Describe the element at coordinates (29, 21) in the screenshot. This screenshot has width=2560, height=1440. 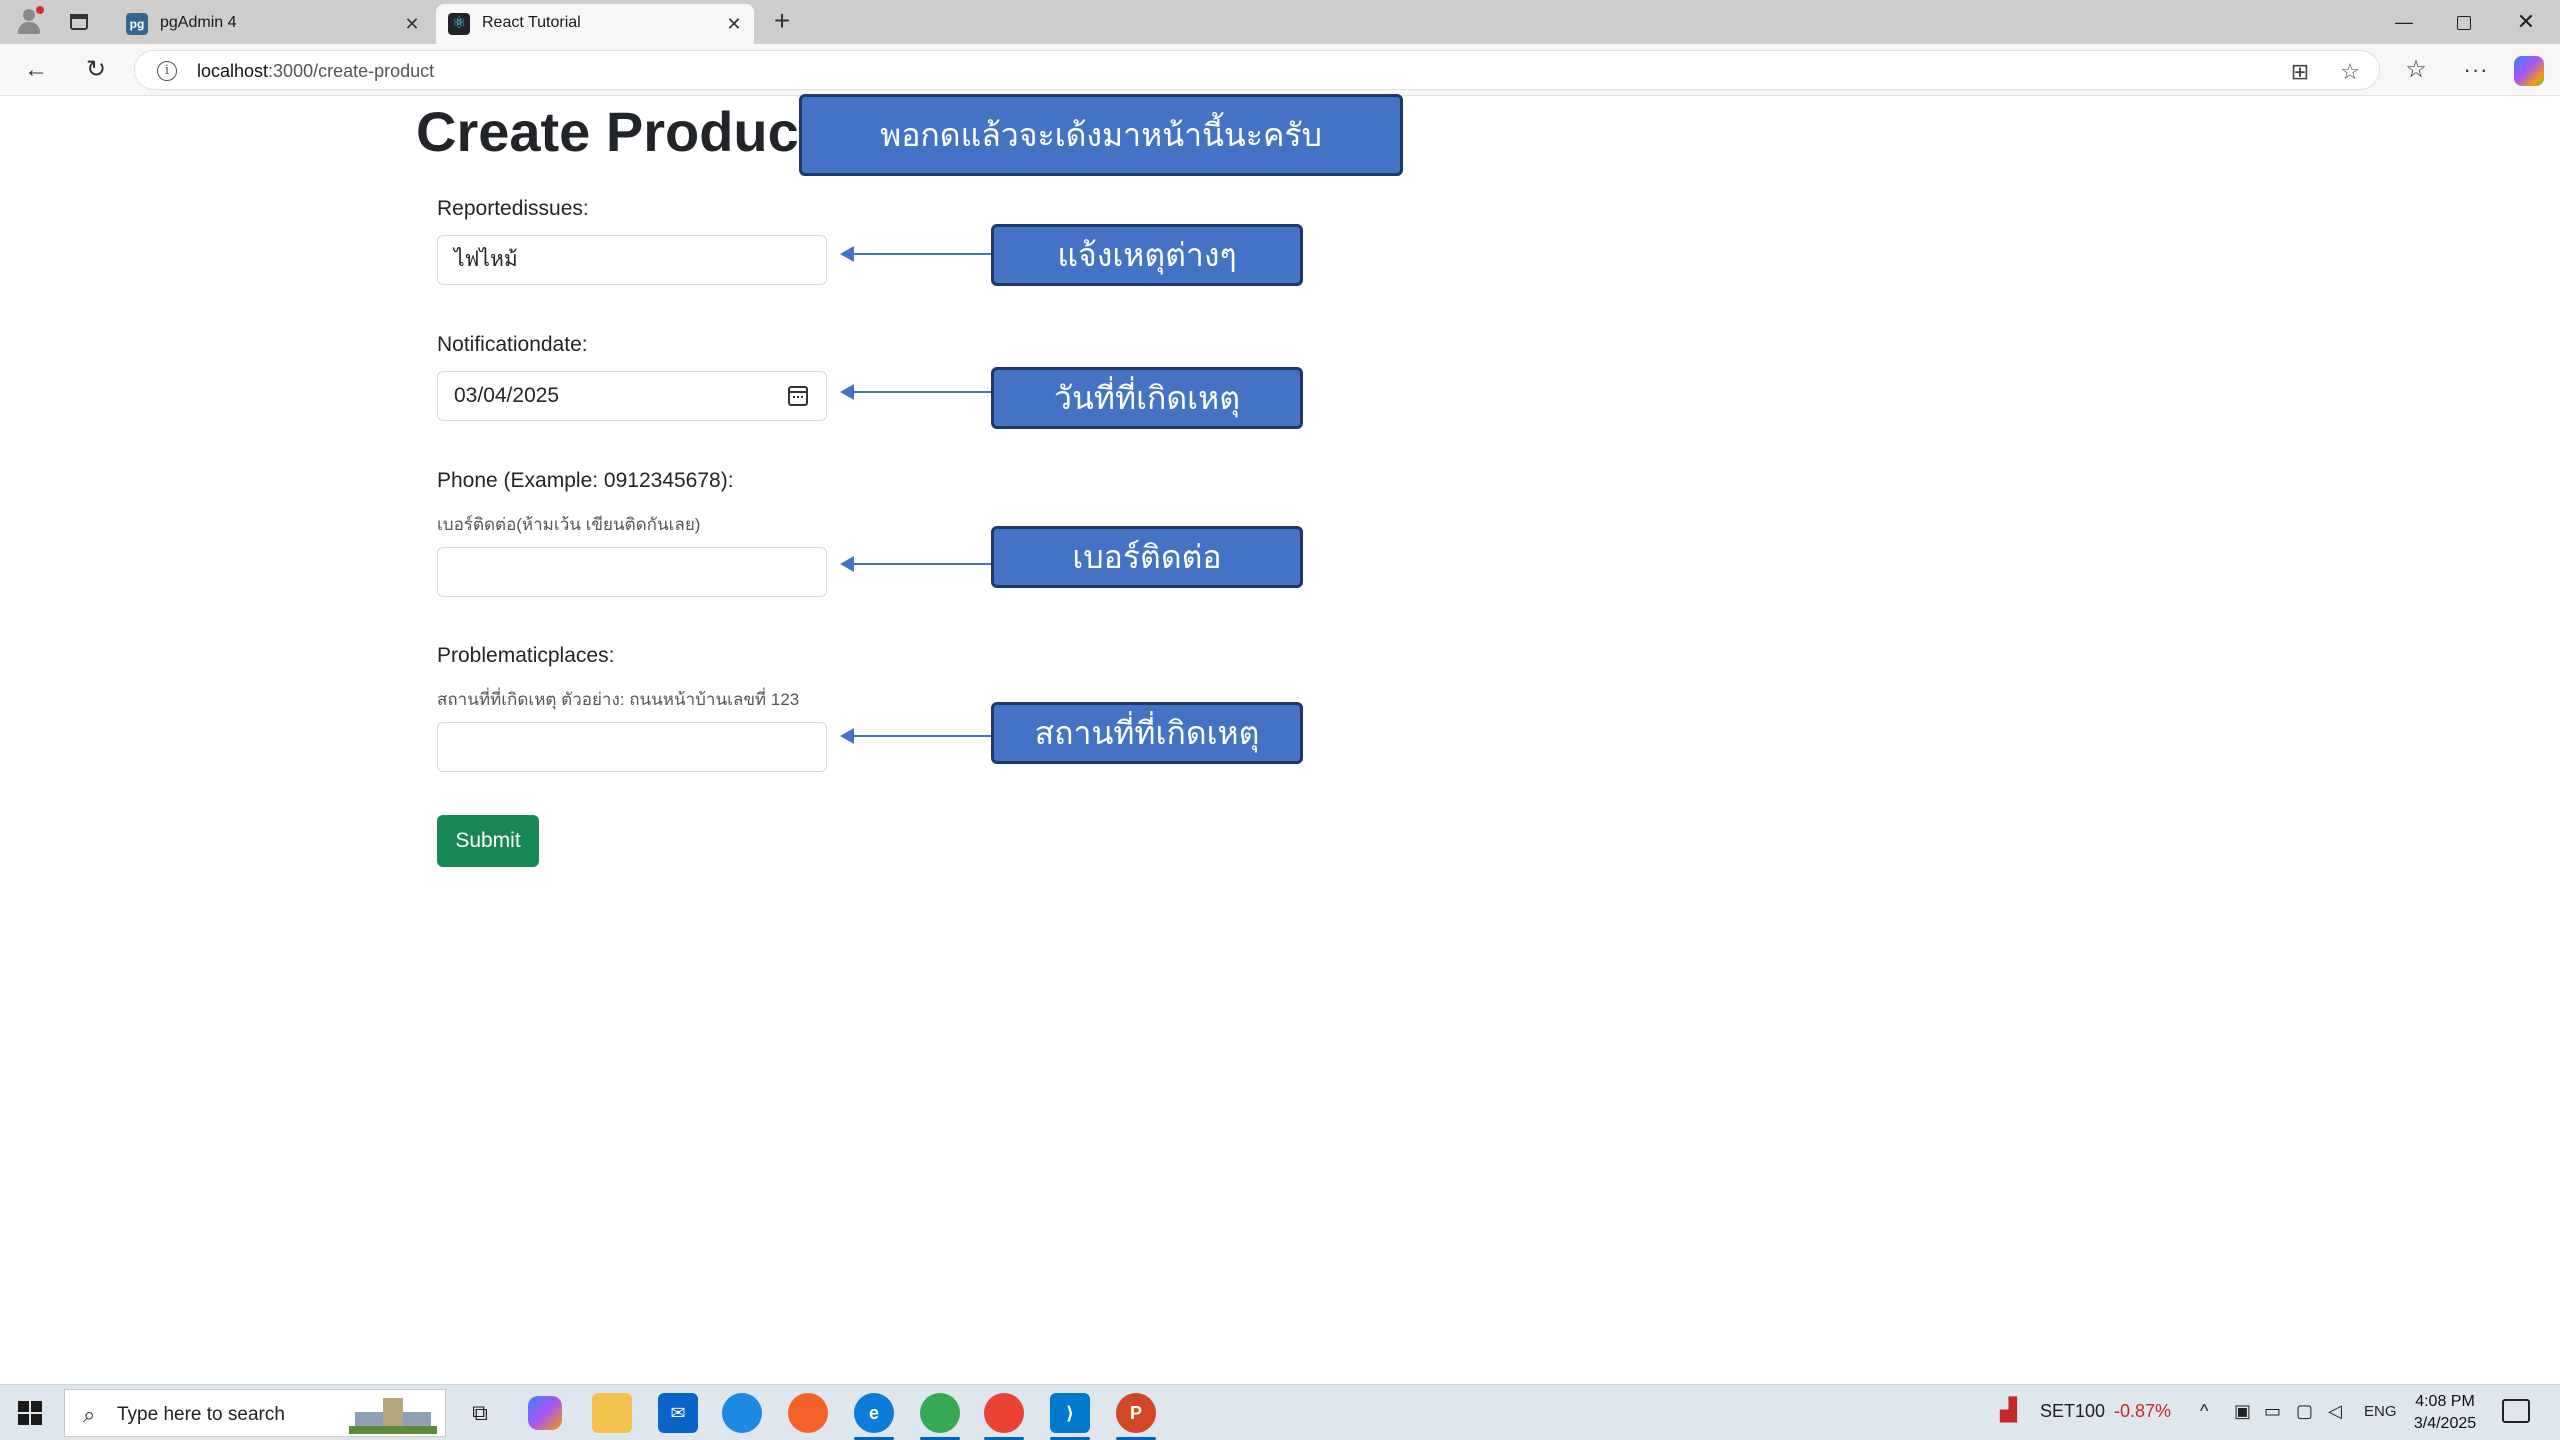
I see `profile-icon` at that location.